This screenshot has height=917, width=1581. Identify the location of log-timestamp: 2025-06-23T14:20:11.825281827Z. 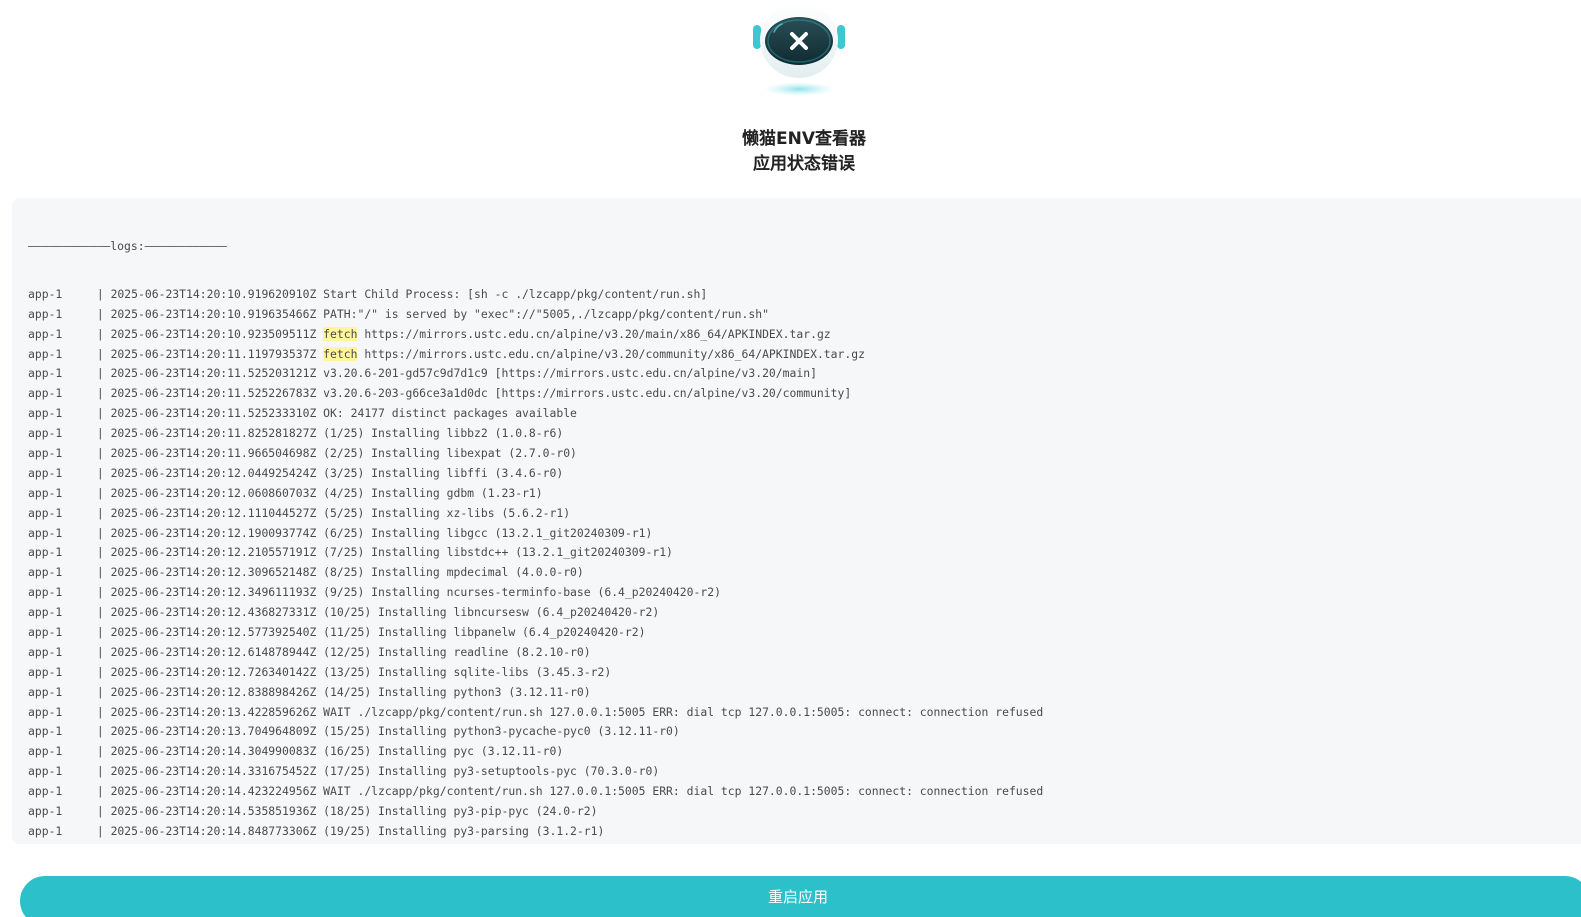
(213, 433).